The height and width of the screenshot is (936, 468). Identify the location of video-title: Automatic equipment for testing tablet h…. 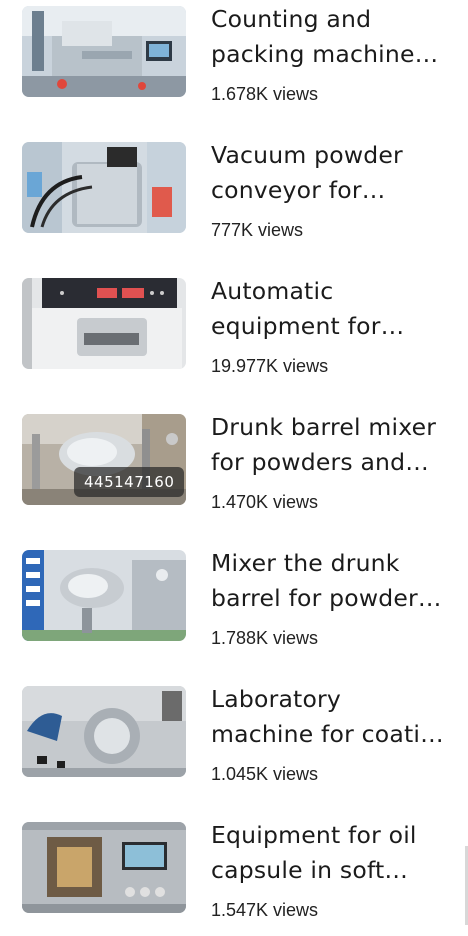
(331, 309).